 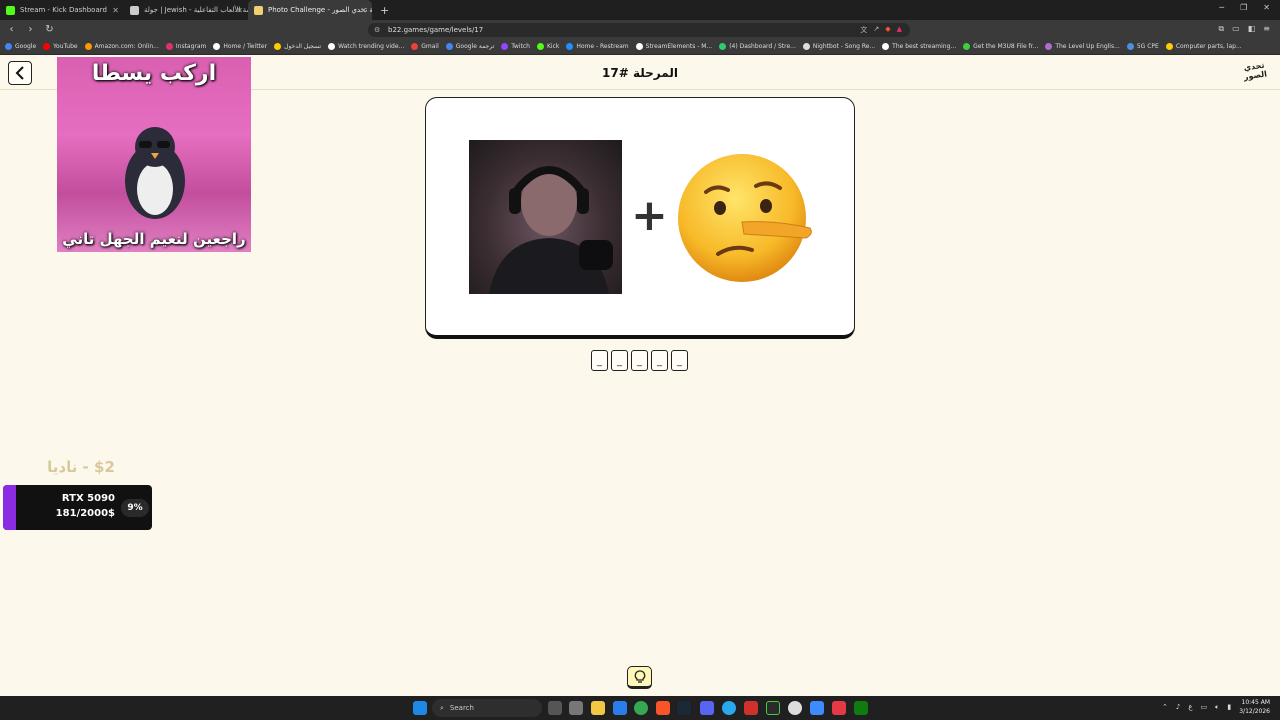 I want to click on volume-icon: 🔈︎, so click(x=1217, y=707).